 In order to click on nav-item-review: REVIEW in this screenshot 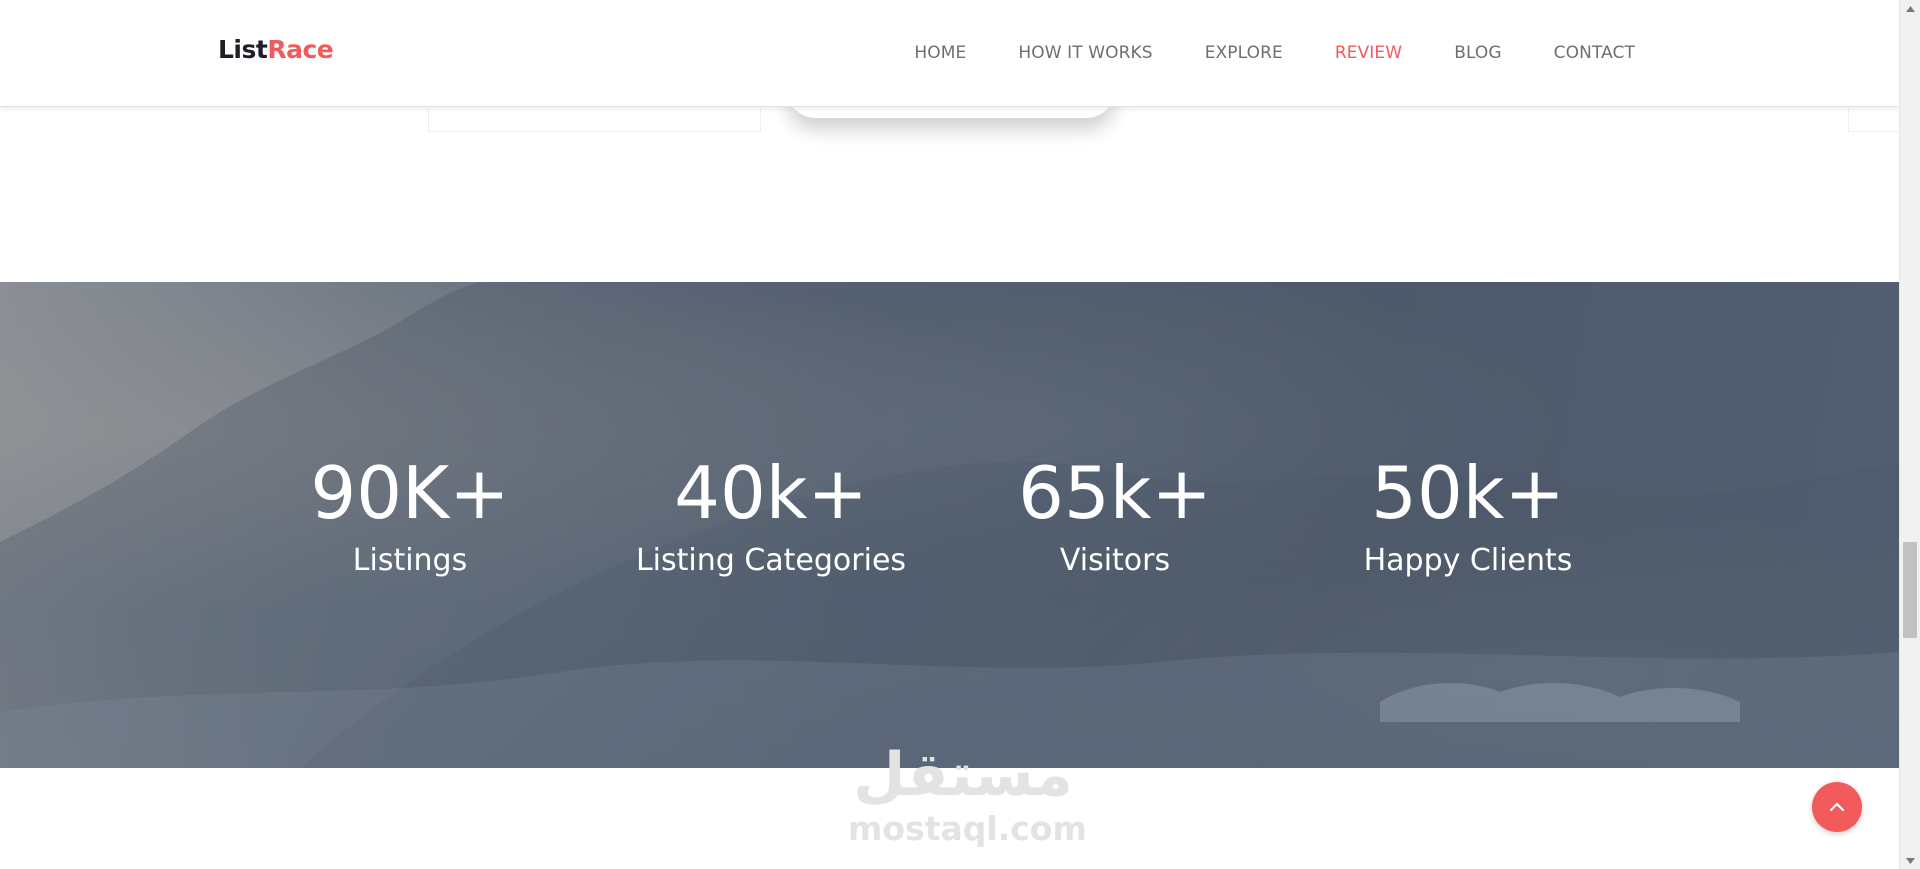, I will do `click(1368, 53)`.